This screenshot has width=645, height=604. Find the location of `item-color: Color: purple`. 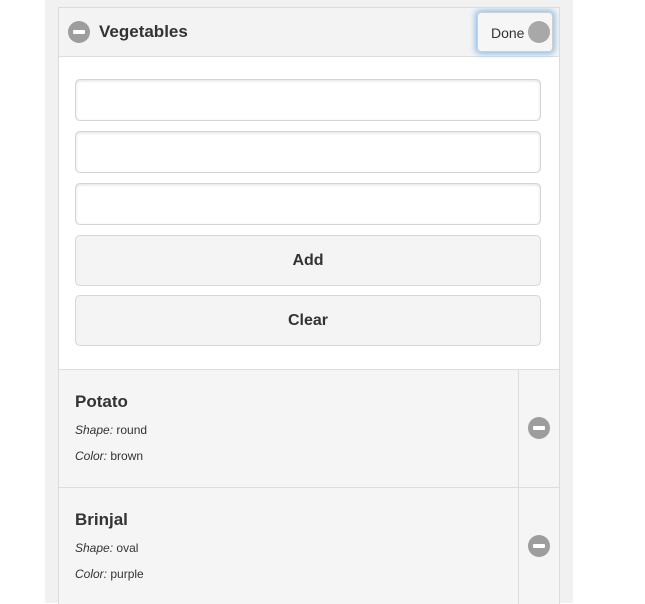

item-color: Color: purple is located at coordinates (109, 574).